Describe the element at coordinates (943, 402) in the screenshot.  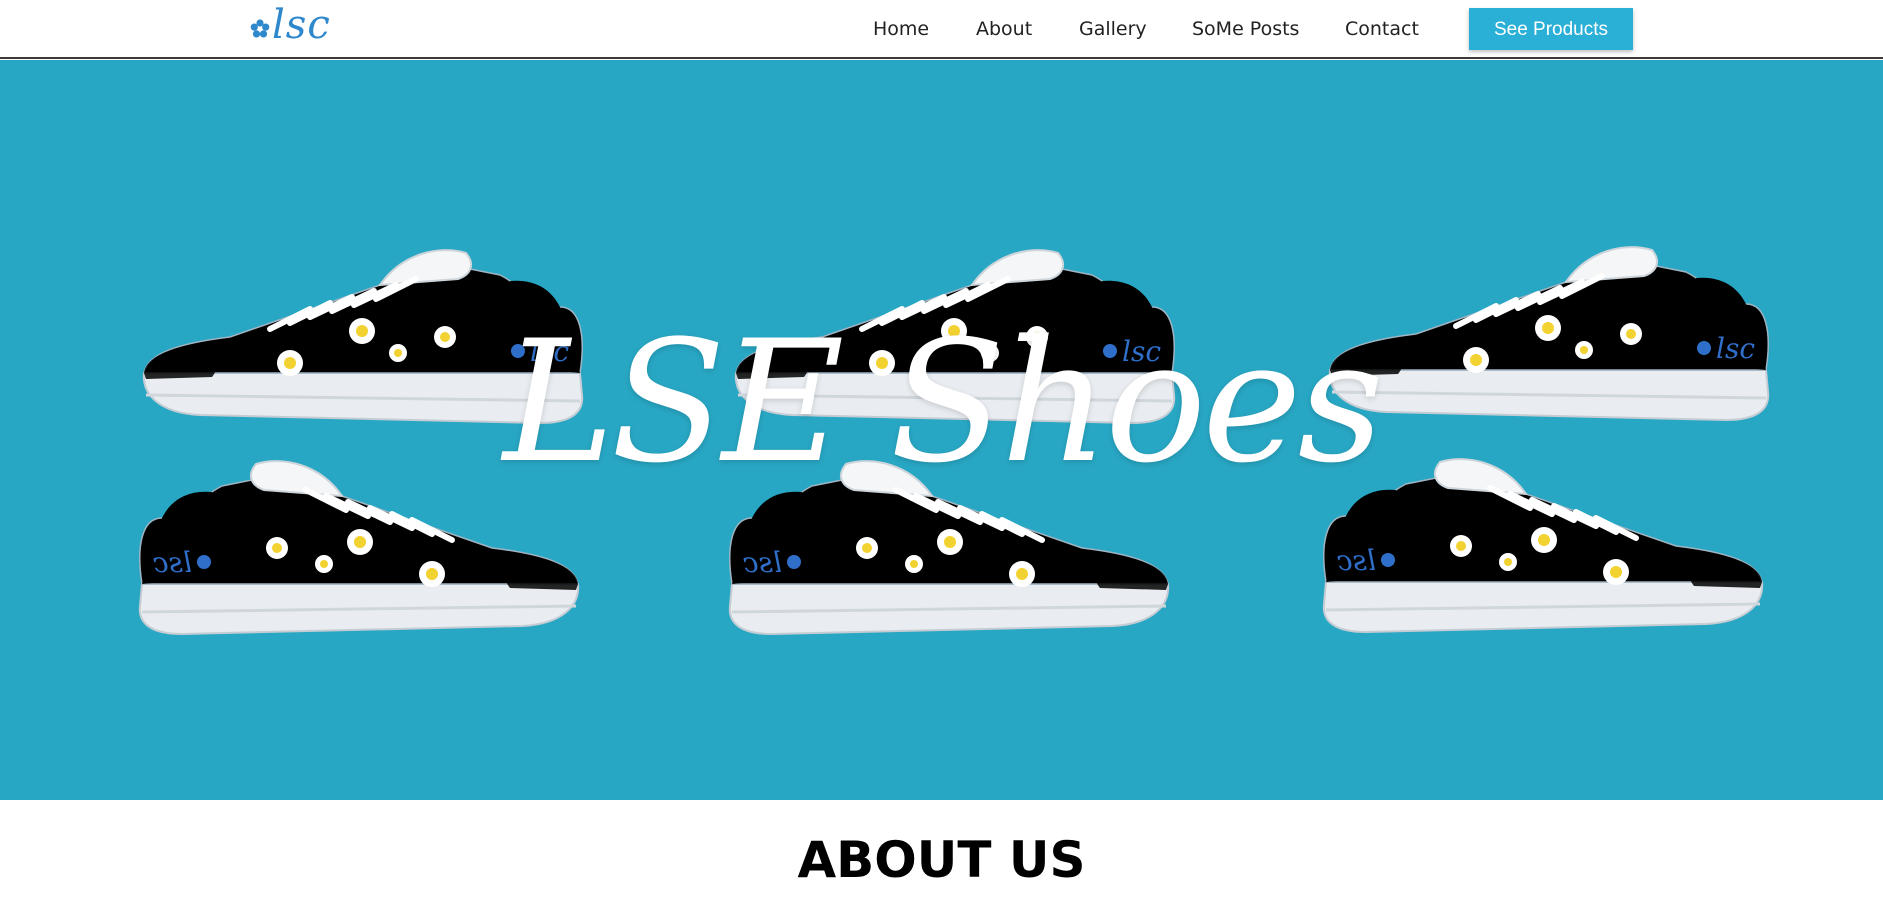
I see `hero-title: LSE Shoes` at that location.